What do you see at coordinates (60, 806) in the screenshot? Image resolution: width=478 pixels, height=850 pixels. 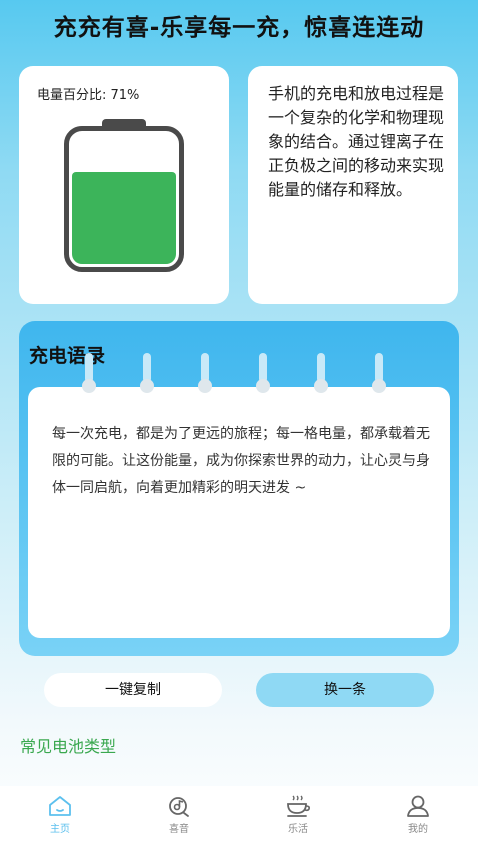 I see `home-icon` at bounding box center [60, 806].